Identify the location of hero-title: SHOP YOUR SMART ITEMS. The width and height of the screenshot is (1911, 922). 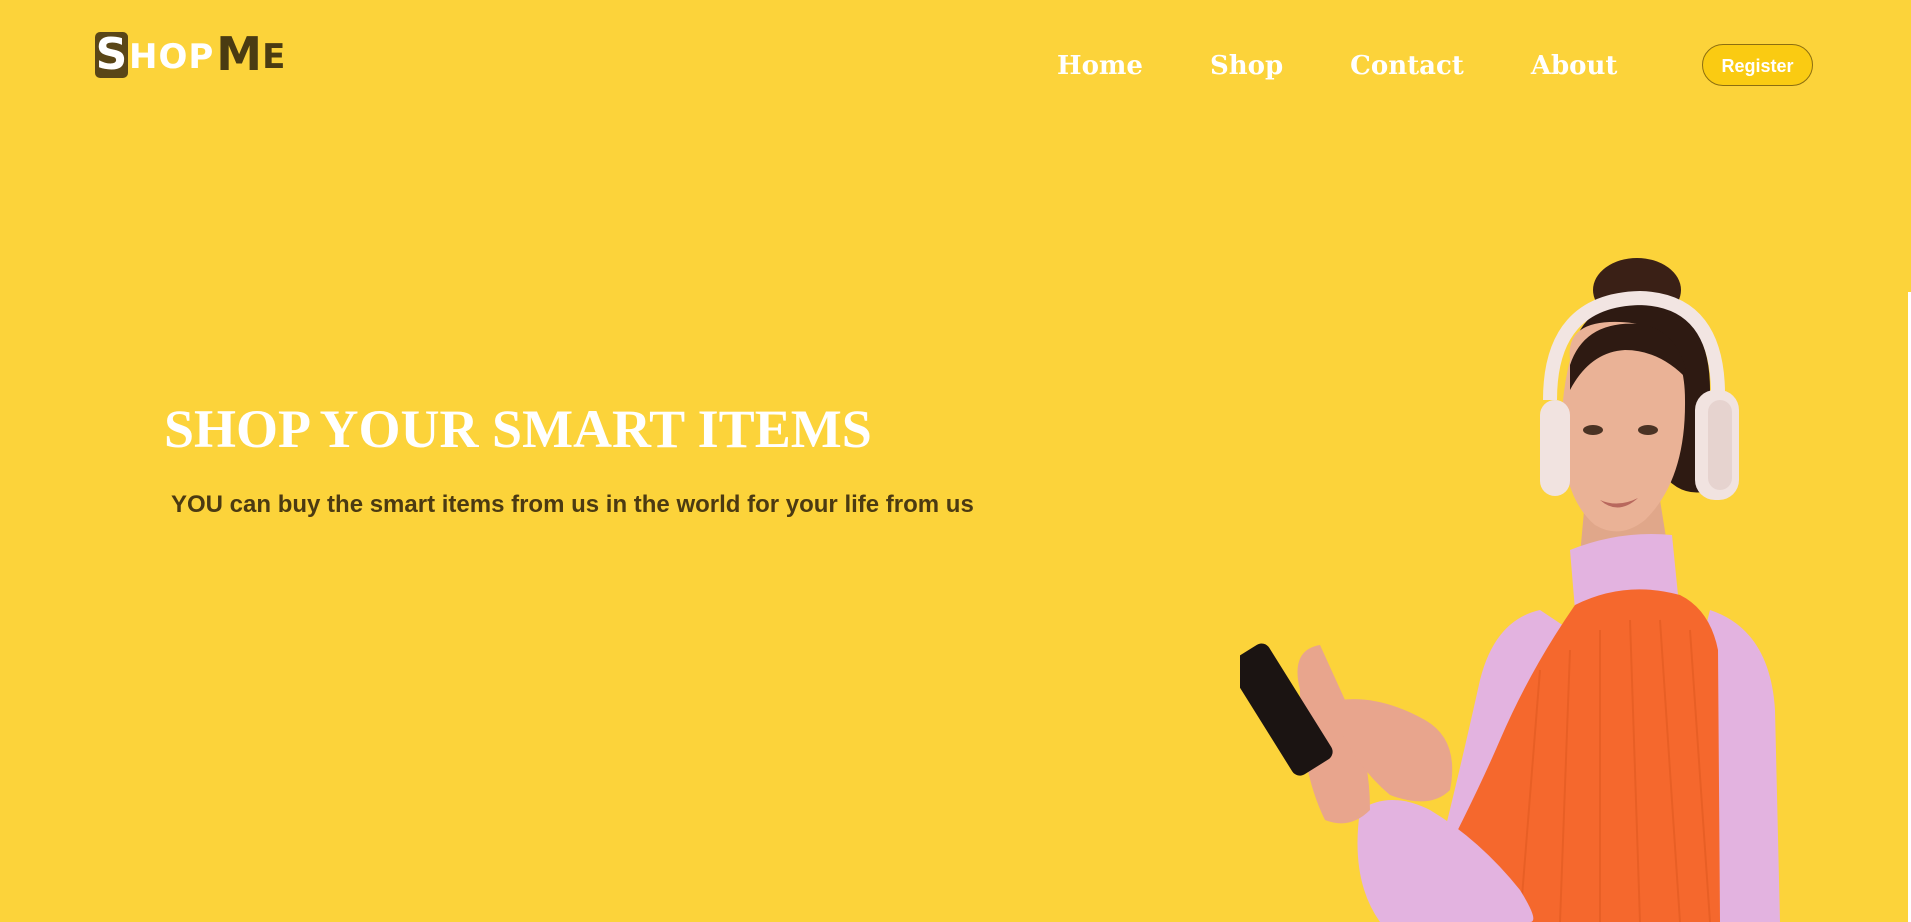
(518, 429).